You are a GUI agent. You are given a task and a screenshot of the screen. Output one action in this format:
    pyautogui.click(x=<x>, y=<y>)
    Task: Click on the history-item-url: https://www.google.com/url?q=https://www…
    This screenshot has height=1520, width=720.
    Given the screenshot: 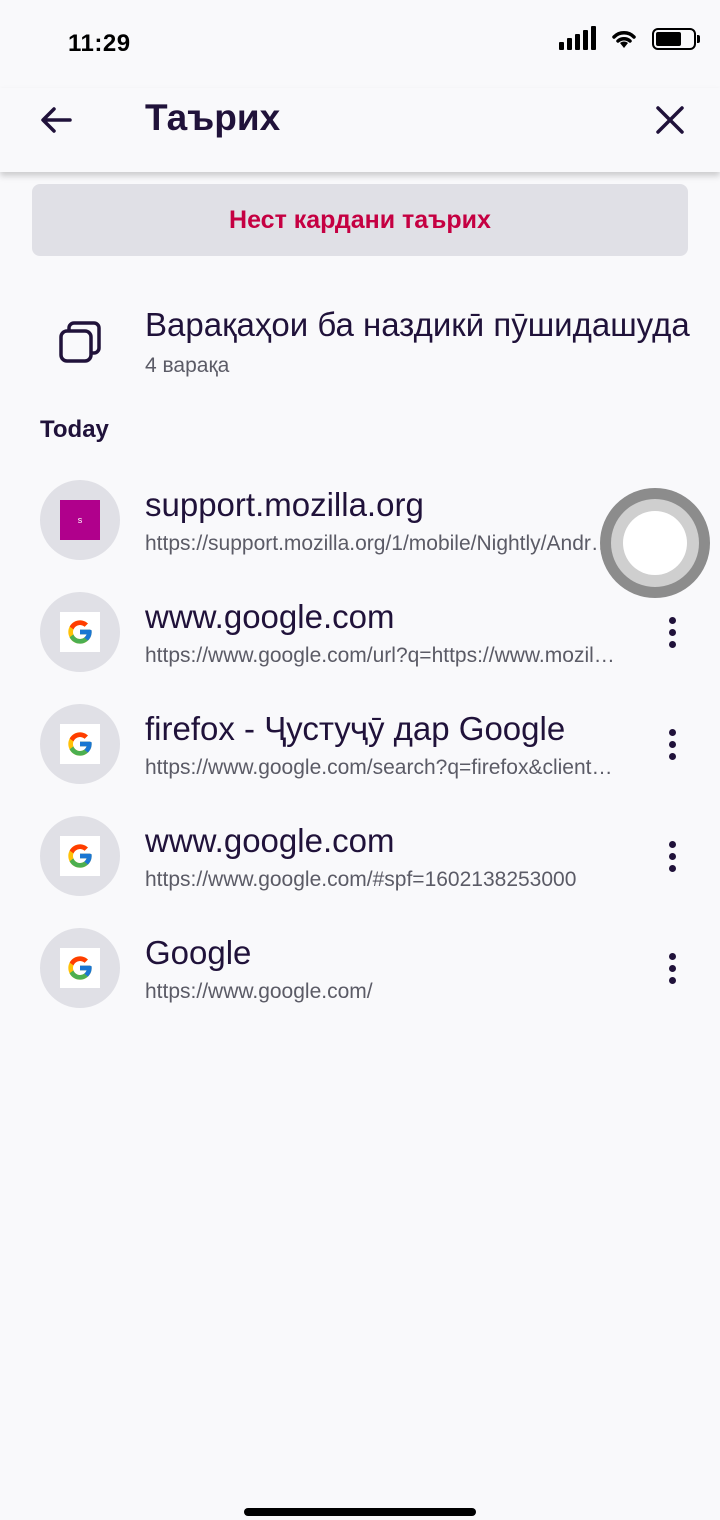 What is the action you would take?
    pyautogui.click(x=380, y=655)
    